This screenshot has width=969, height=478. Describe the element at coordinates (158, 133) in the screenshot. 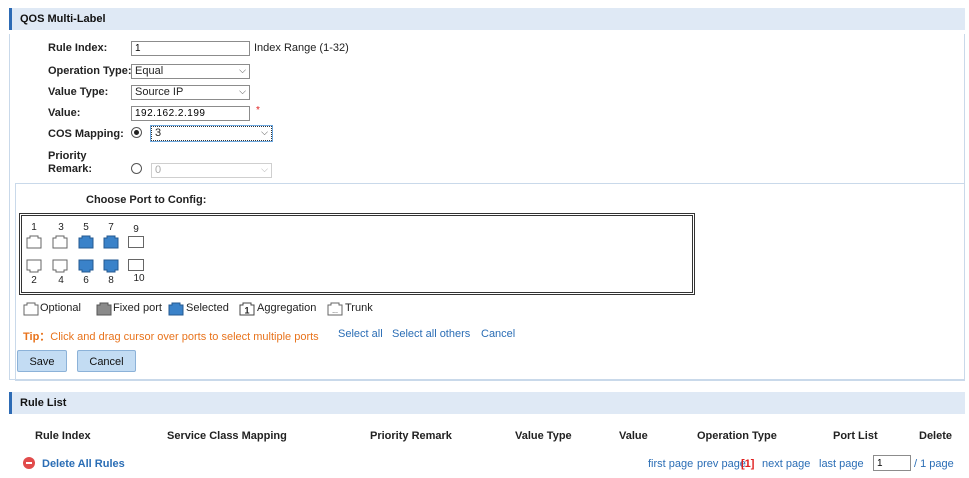

I see `cos-mapping-value: 3` at that location.